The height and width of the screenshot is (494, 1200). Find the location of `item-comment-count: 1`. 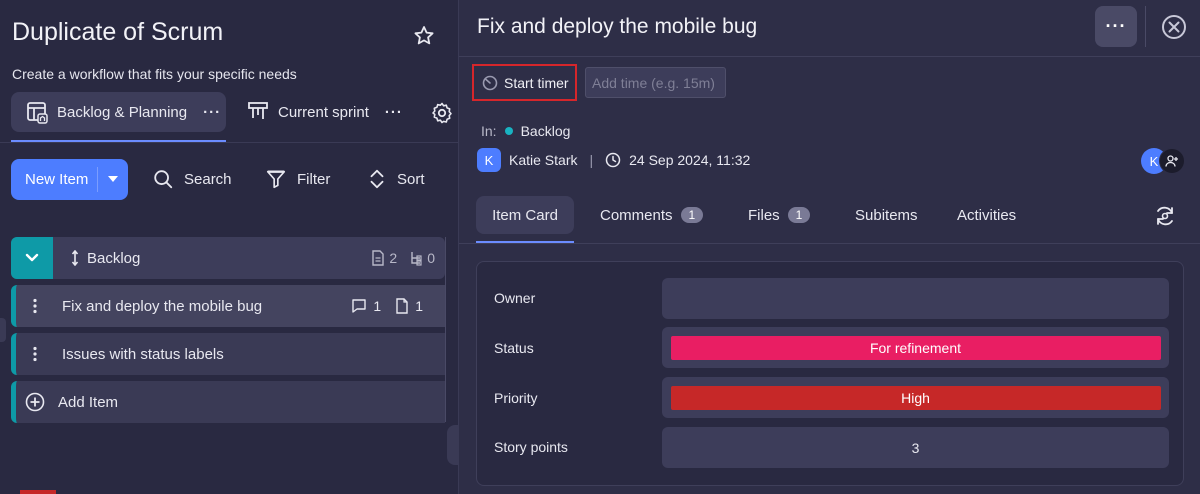

item-comment-count: 1 is located at coordinates (377, 306).